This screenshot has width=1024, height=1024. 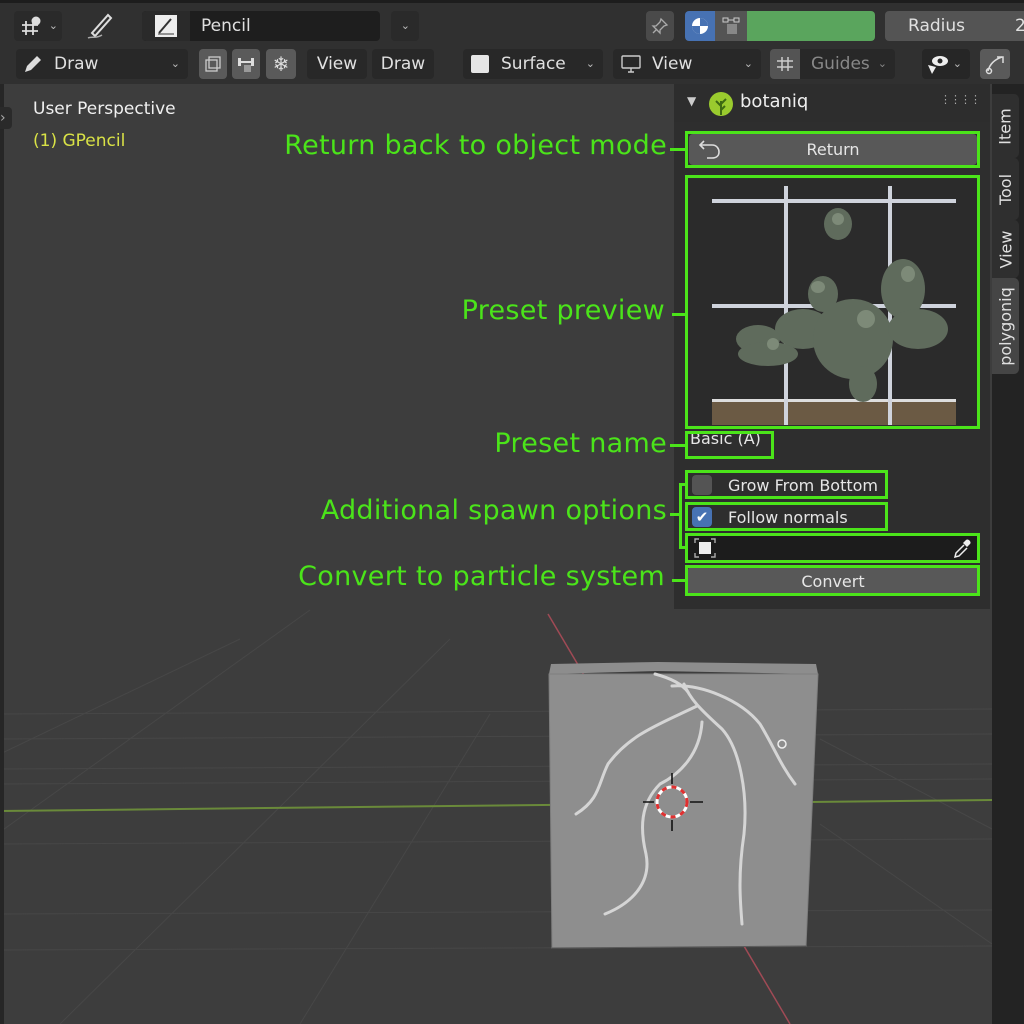 What do you see at coordinates (1008, 554) in the screenshot?
I see `sidebar-tabs: Item Tool View polygoniq` at bounding box center [1008, 554].